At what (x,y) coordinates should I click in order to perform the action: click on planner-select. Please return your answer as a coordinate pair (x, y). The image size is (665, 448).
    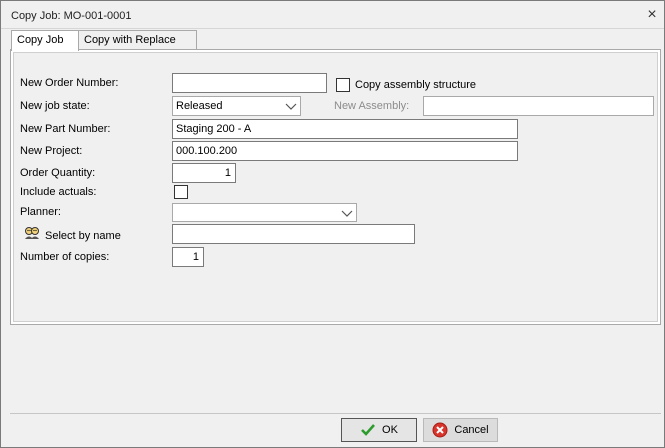
    Looking at the image, I should click on (264, 212).